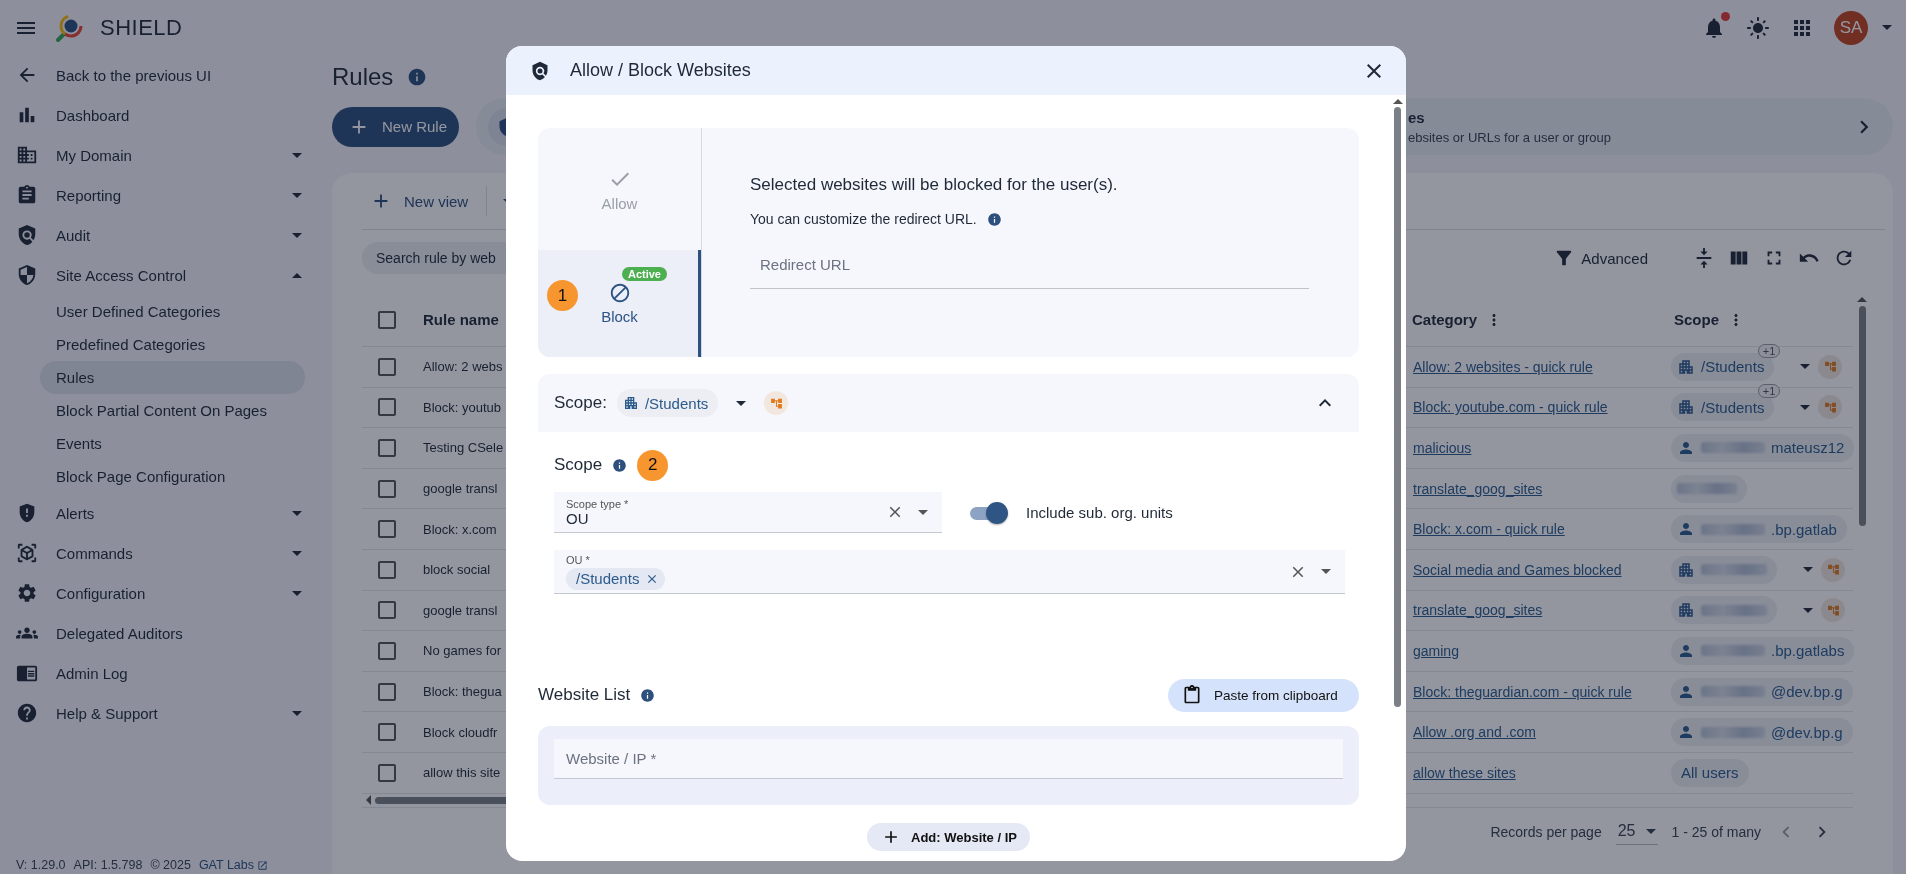  I want to click on nav-item: Dashboard, so click(166, 115).